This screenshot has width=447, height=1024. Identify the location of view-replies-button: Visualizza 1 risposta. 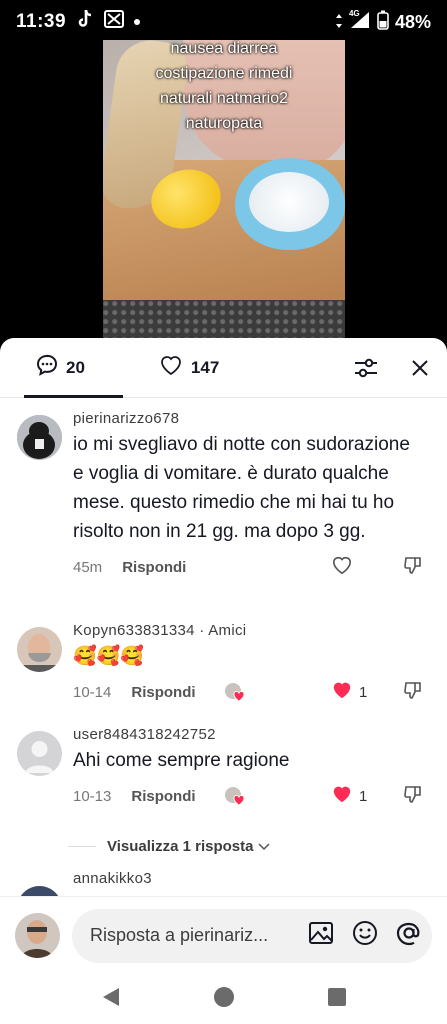
(223, 846).